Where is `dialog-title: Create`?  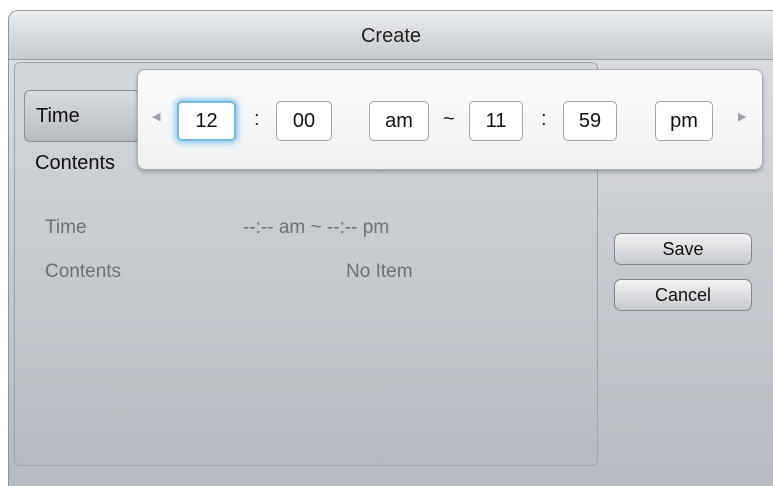
dialog-title: Create is located at coordinates (391, 36).